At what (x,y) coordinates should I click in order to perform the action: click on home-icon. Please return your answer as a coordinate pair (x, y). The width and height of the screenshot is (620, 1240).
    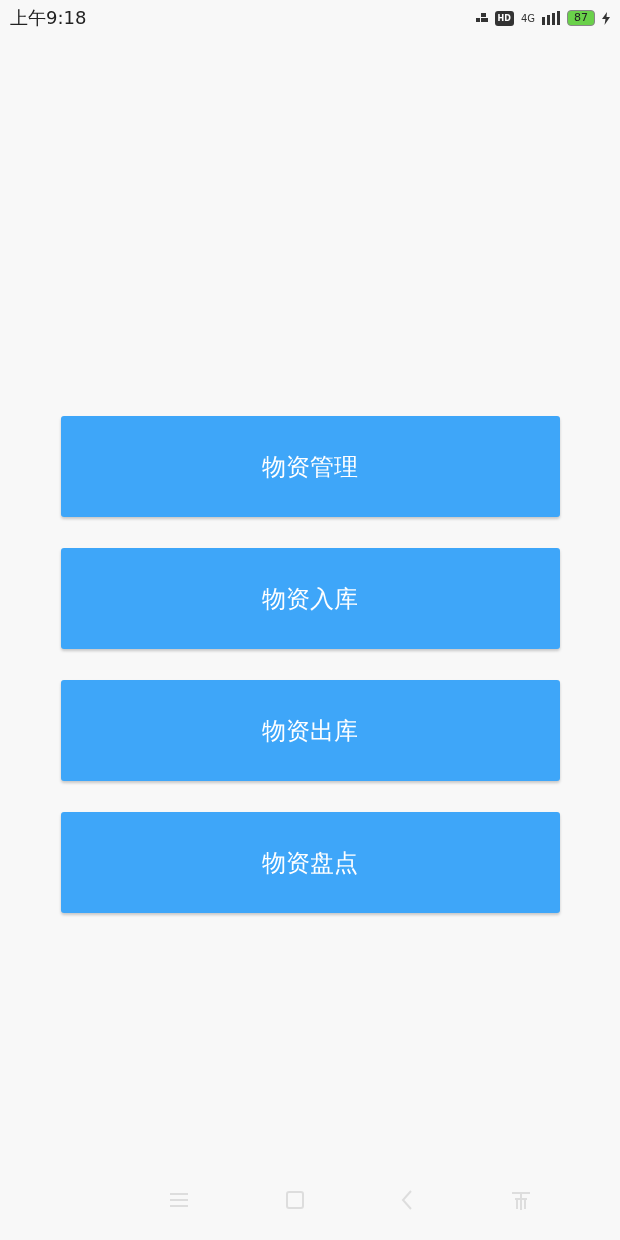
    Looking at the image, I should click on (294, 1200).